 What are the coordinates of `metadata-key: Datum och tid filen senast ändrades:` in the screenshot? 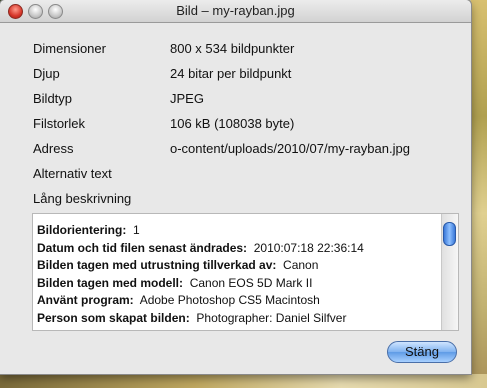 It's located at (142, 247).